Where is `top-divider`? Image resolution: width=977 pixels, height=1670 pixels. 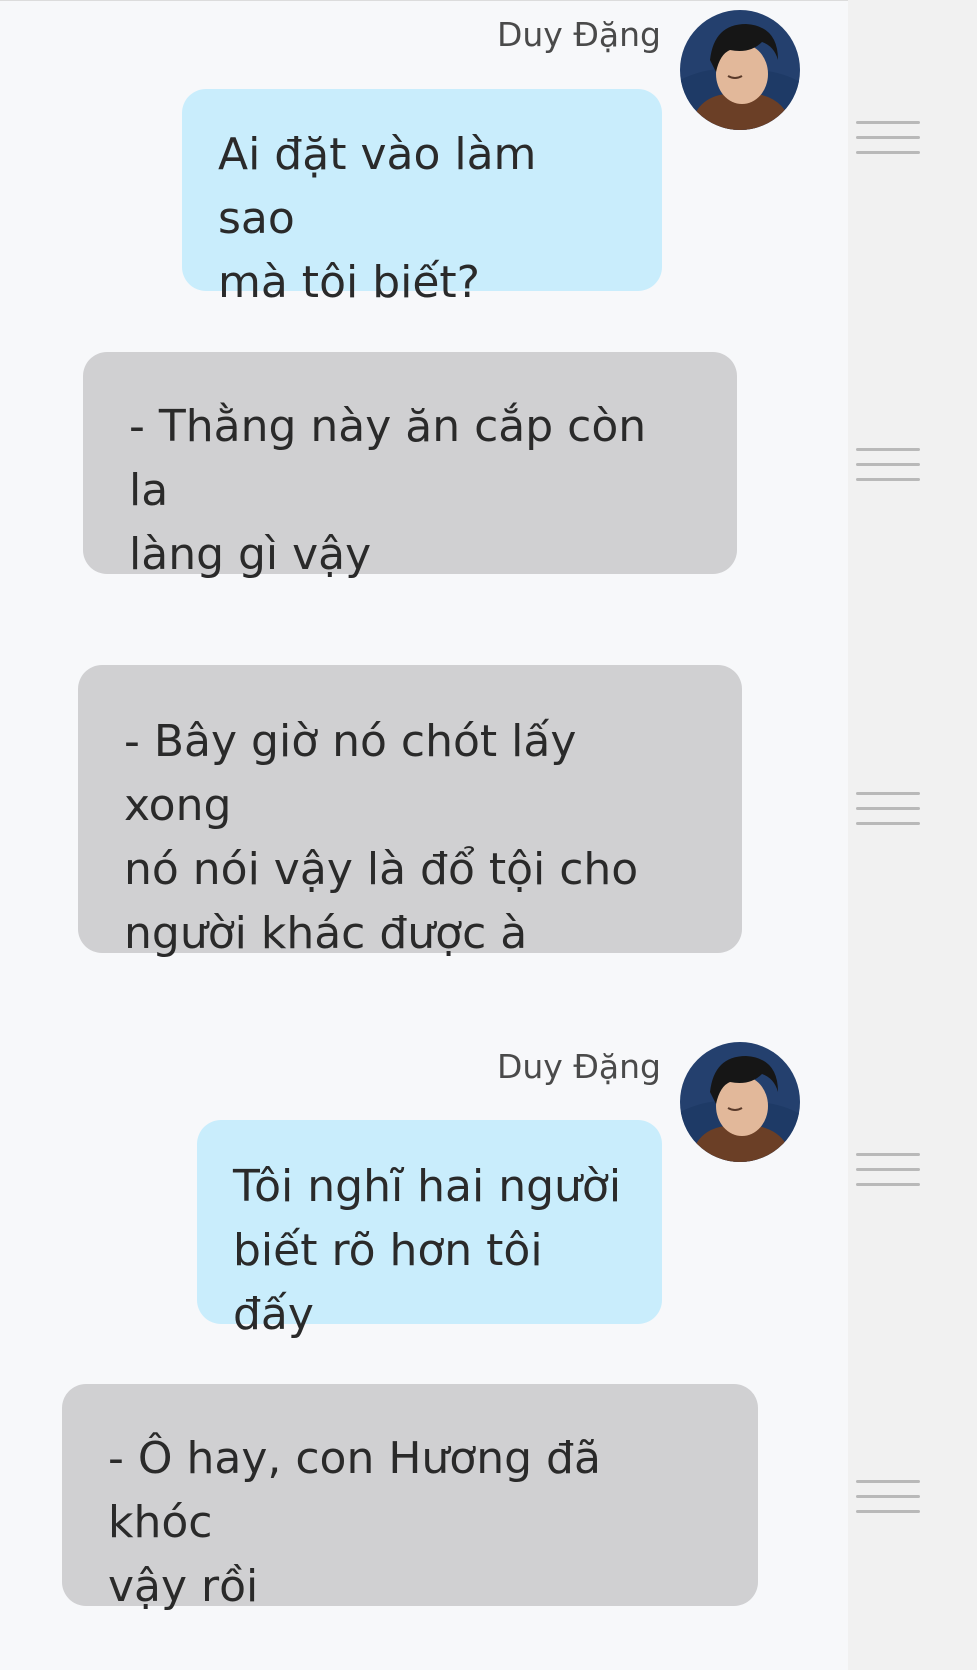
top-divider is located at coordinates (488, 0).